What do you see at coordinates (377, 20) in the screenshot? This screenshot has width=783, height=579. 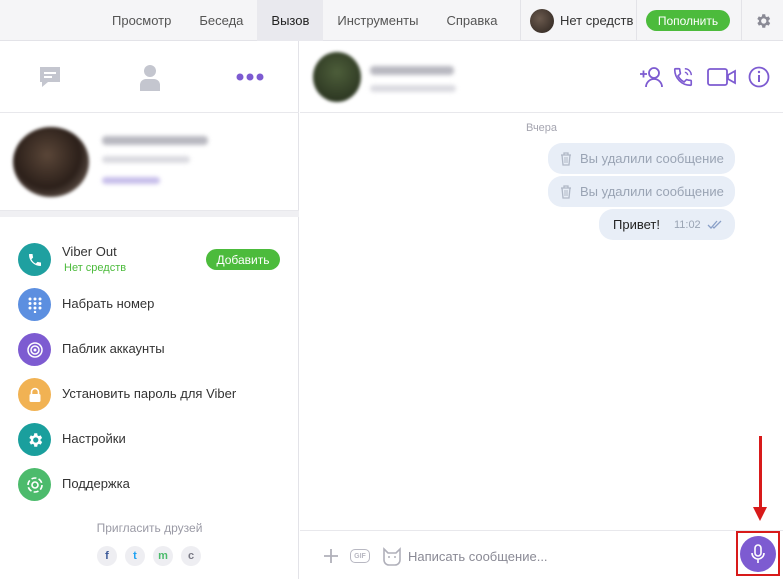 I see `menu-tools: Инструменты` at bounding box center [377, 20].